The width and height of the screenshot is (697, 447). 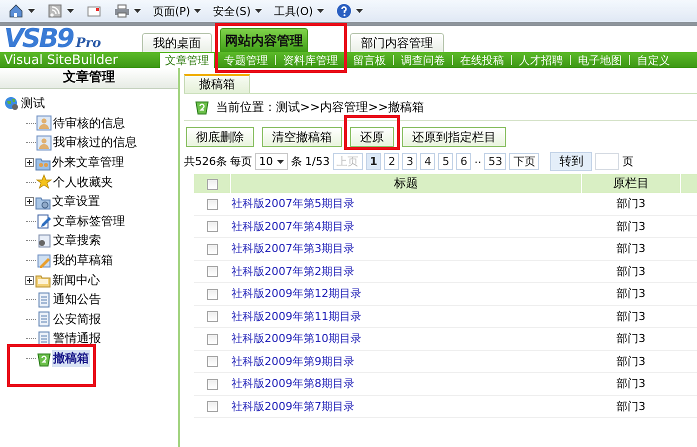 I want to click on panel-title: 文章管理, so click(x=89, y=78).